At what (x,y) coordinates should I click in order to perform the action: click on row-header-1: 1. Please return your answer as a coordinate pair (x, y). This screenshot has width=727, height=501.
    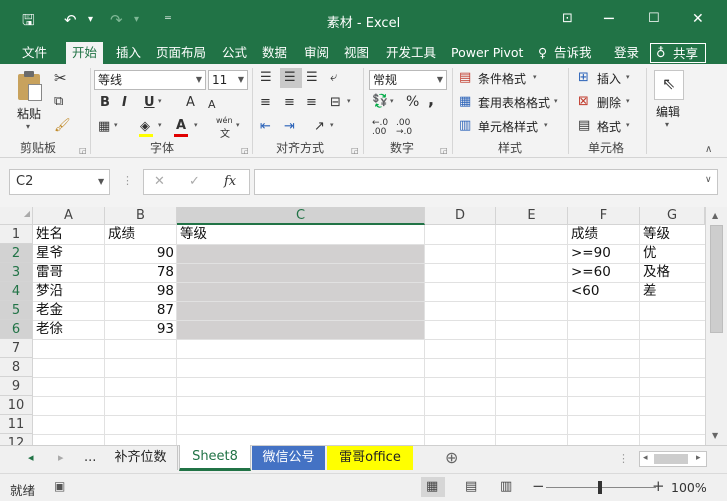
    Looking at the image, I should click on (16, 234).